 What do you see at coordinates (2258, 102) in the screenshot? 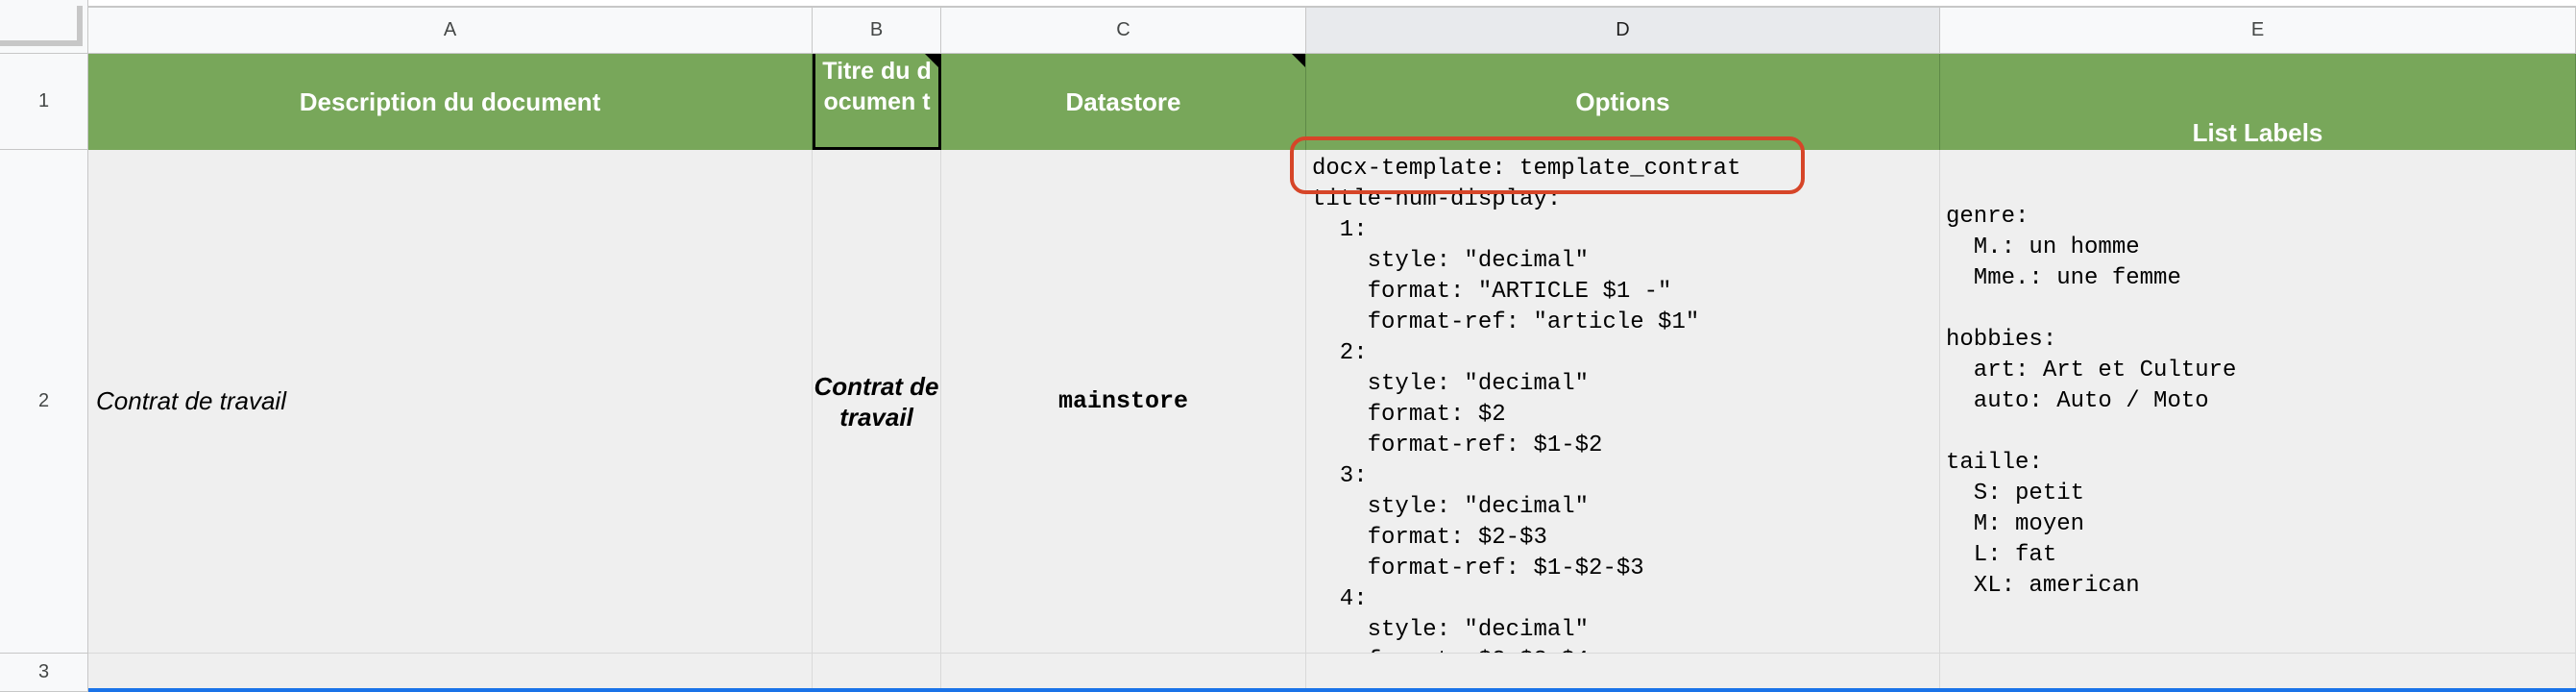
I see `header-cell-list-labels: List Labels` at bounding box center [2258, 102].